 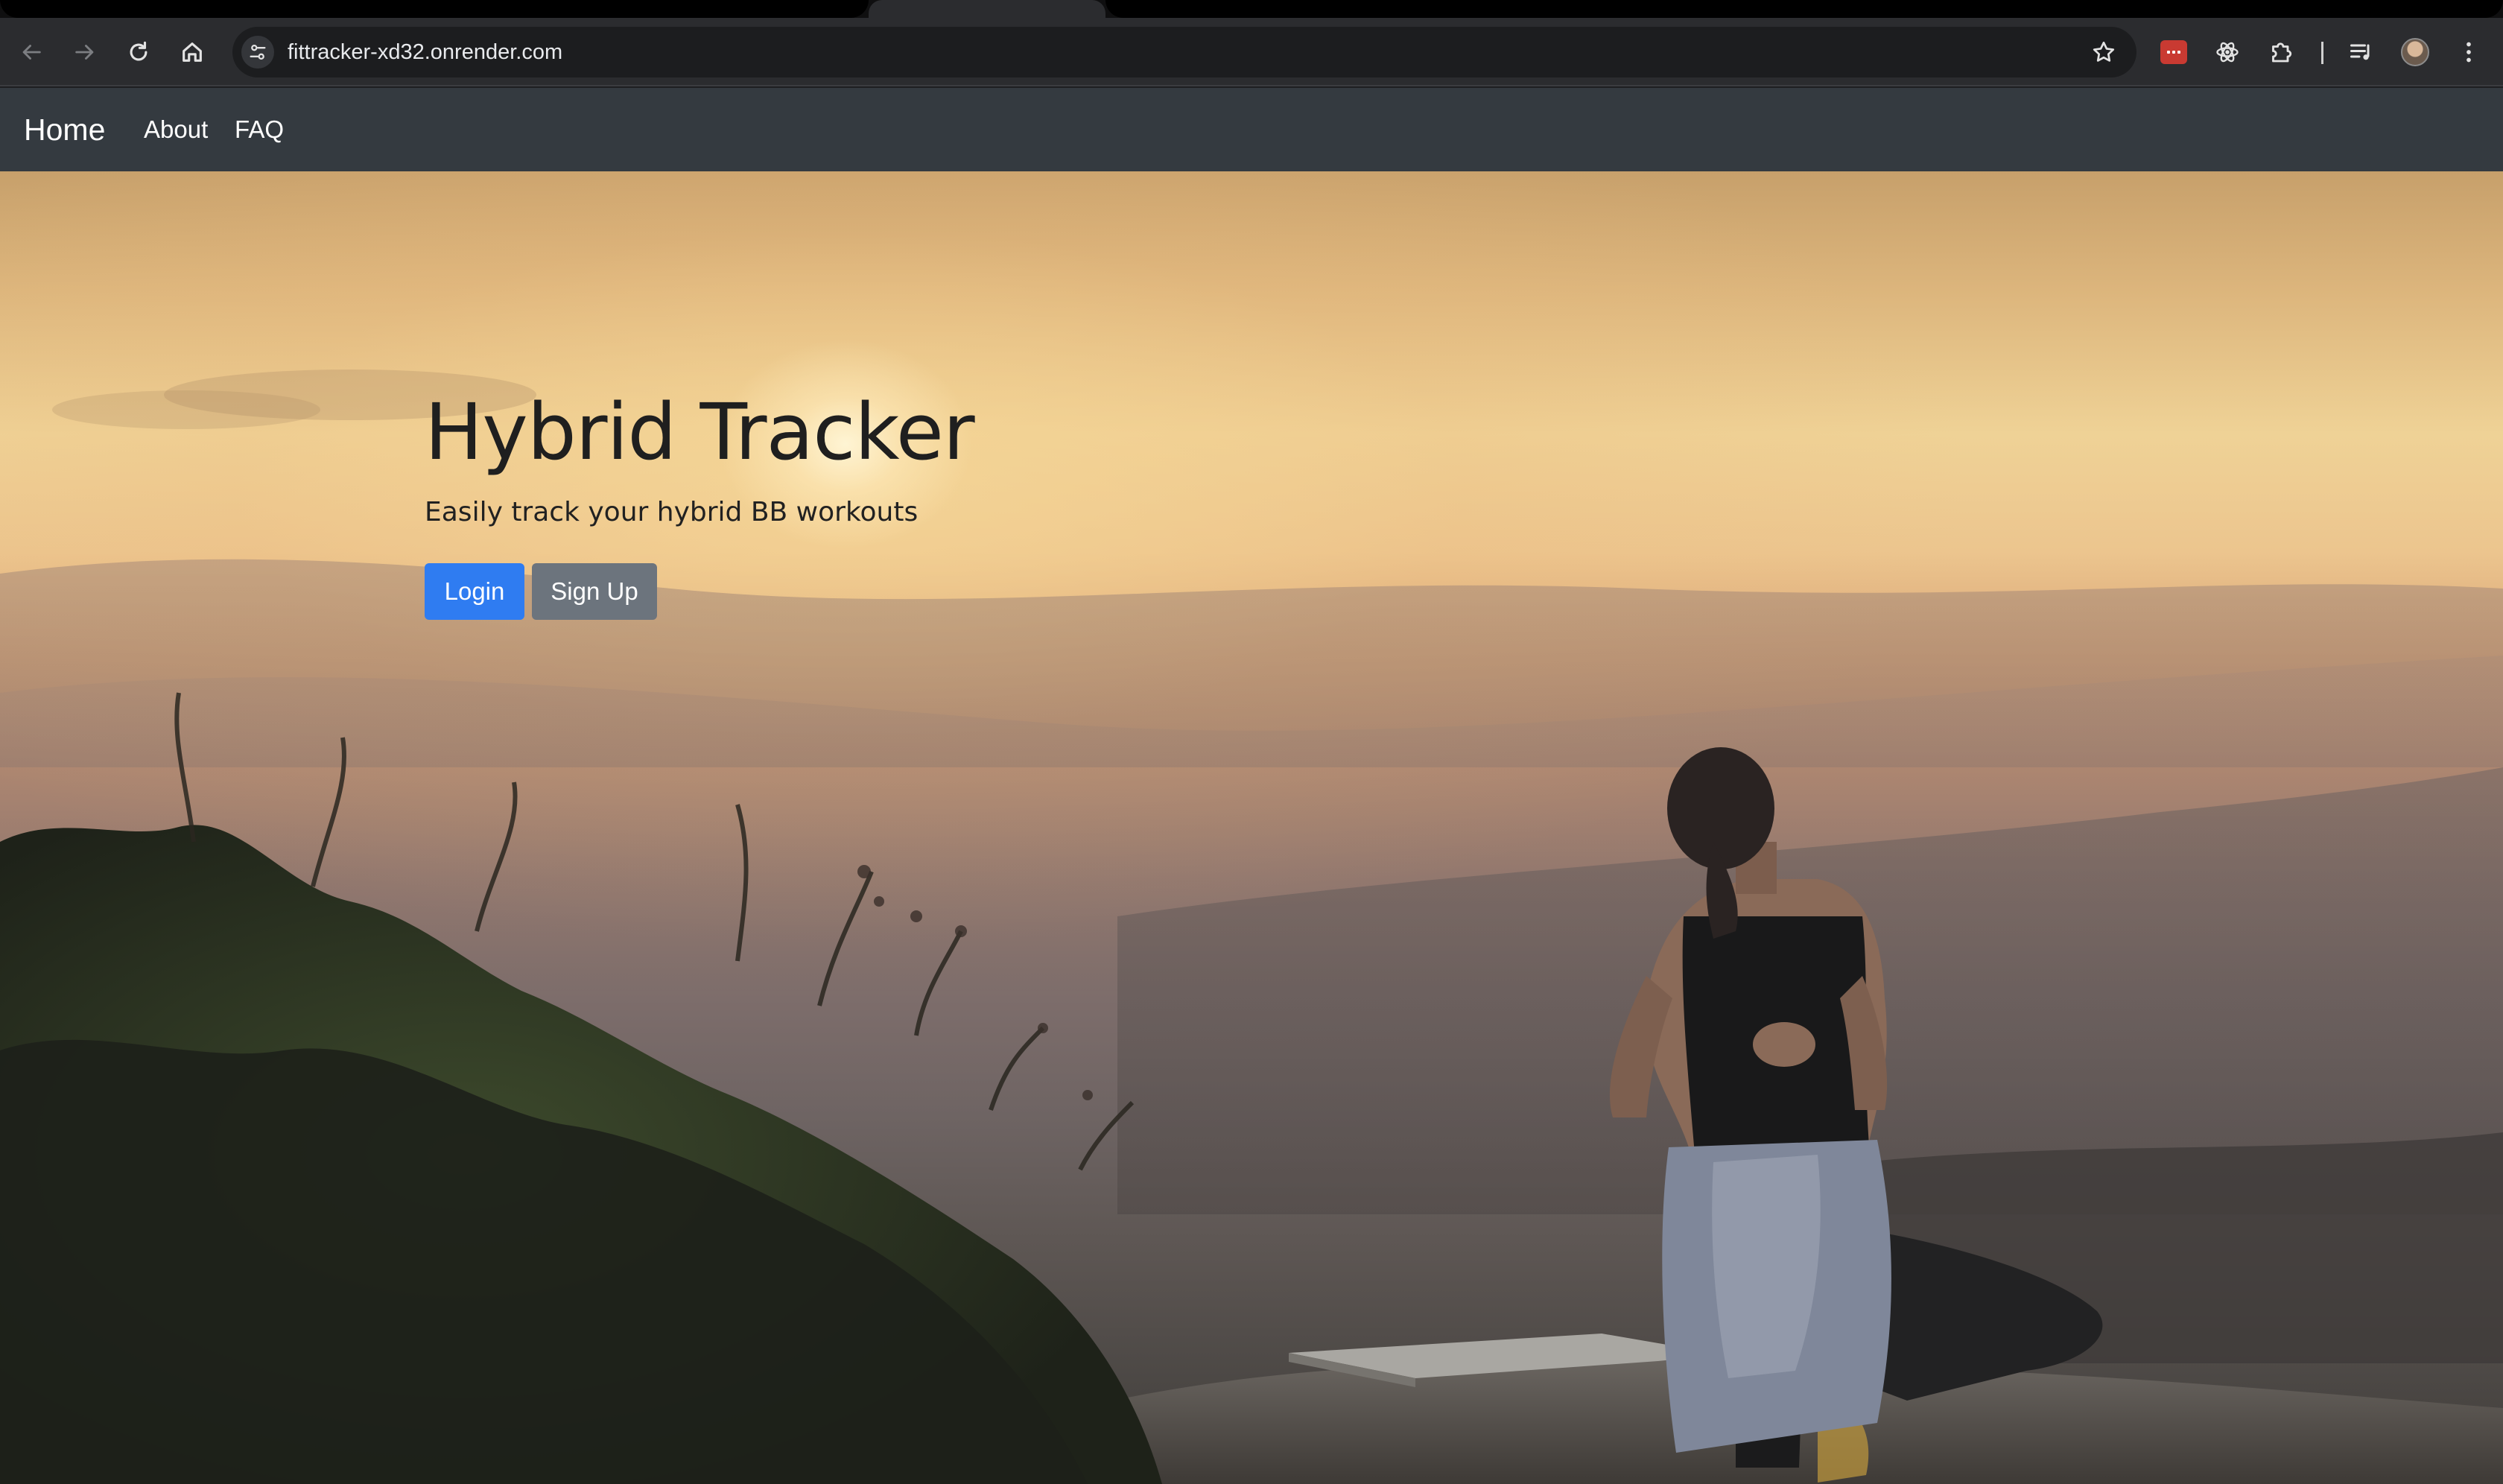 I want to click on bookmark-button, so click(x=2104, y=52).